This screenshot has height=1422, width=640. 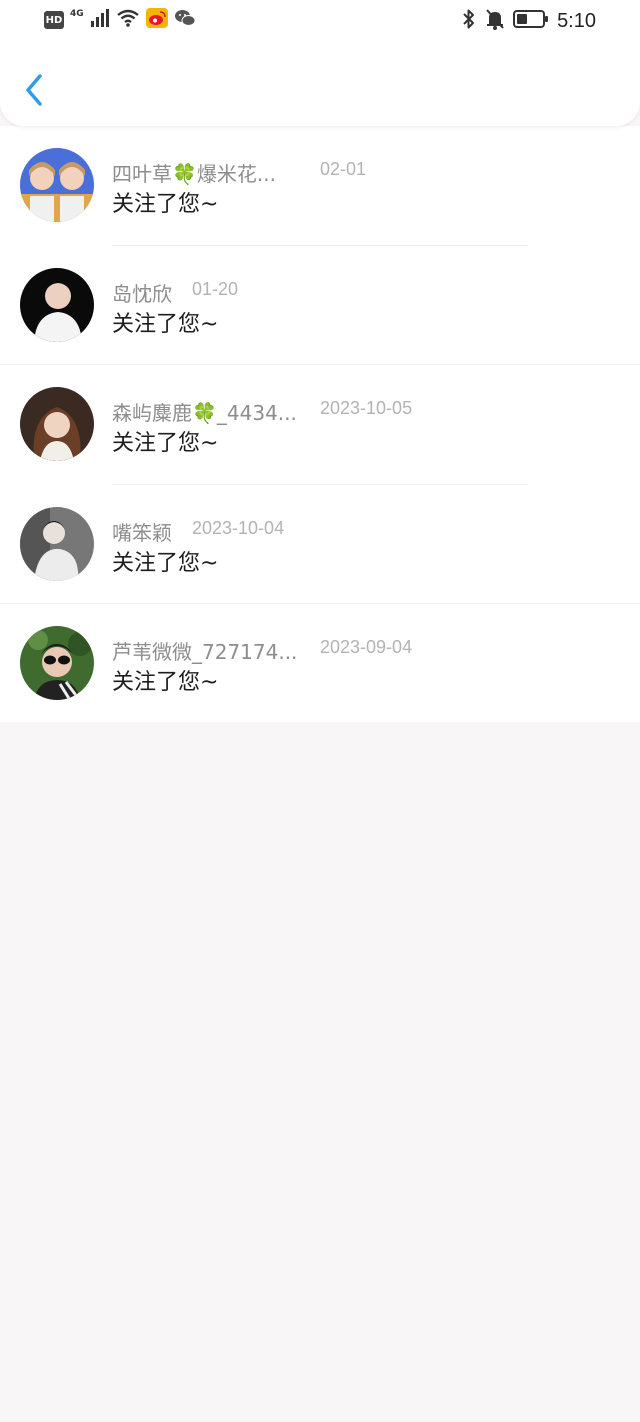 What do you see at coordinates (531, 21) in the screenshot?
I see `battery-icon` at bounding box center [531, 21].